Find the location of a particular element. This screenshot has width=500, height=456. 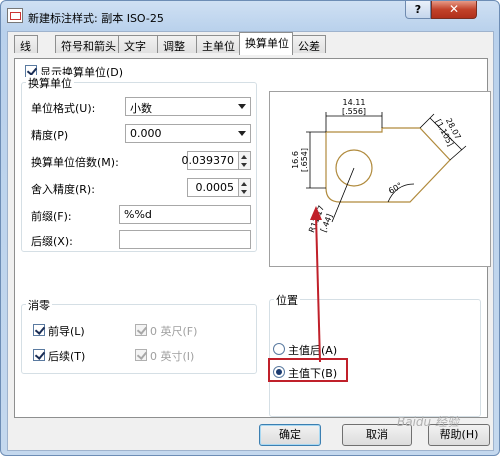

round-value: 0.0005 is located at coordinates (215, 187).